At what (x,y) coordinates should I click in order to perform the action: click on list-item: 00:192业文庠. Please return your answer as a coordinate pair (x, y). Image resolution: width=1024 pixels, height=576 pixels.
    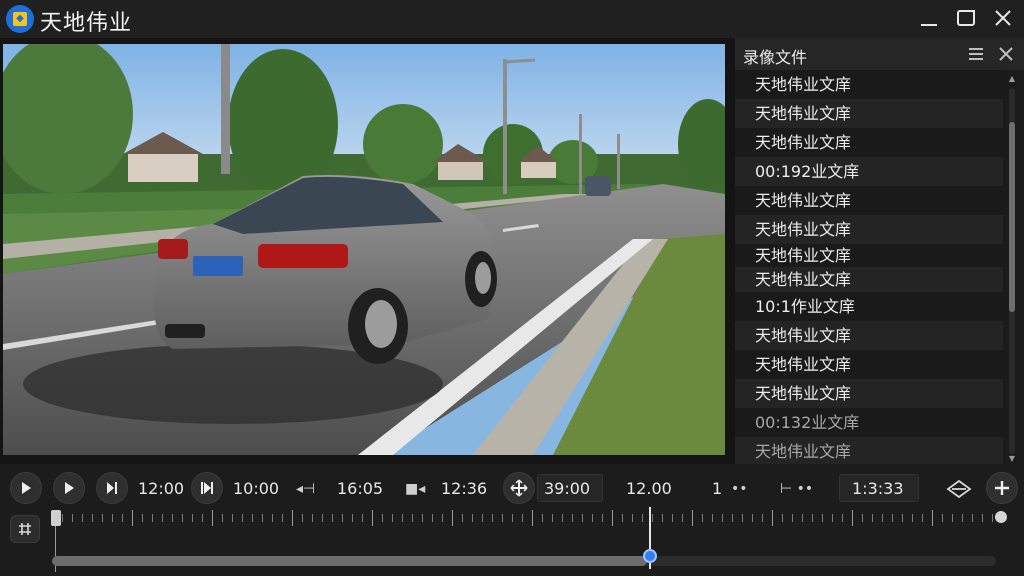
    Looking at the image, I should click on (869, 171).